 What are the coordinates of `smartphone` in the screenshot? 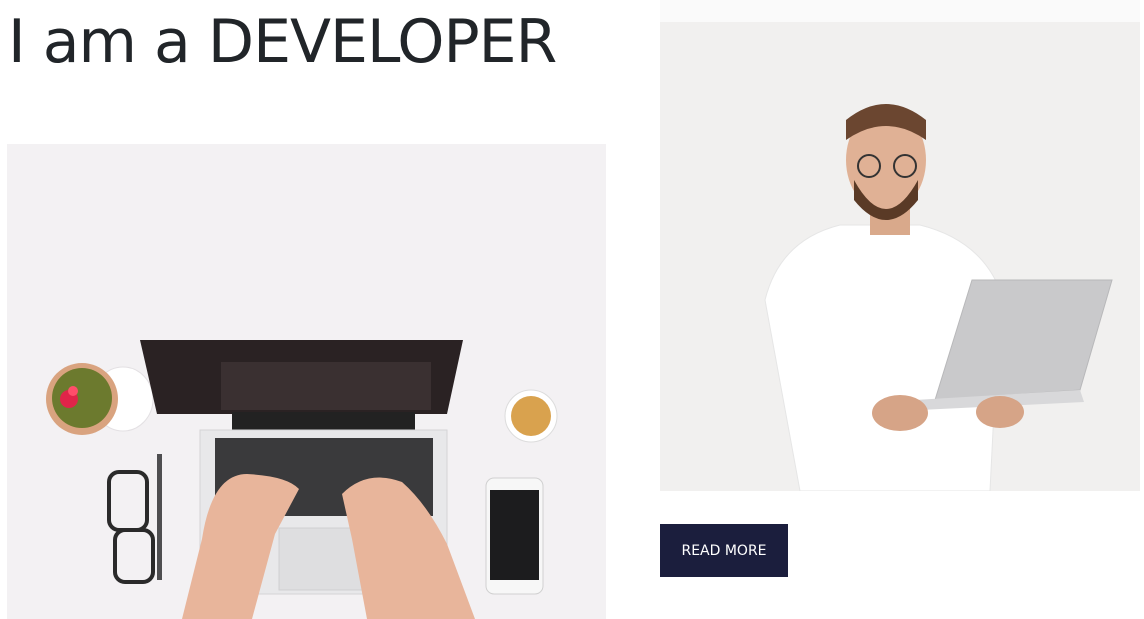 It's located at (514, 536).